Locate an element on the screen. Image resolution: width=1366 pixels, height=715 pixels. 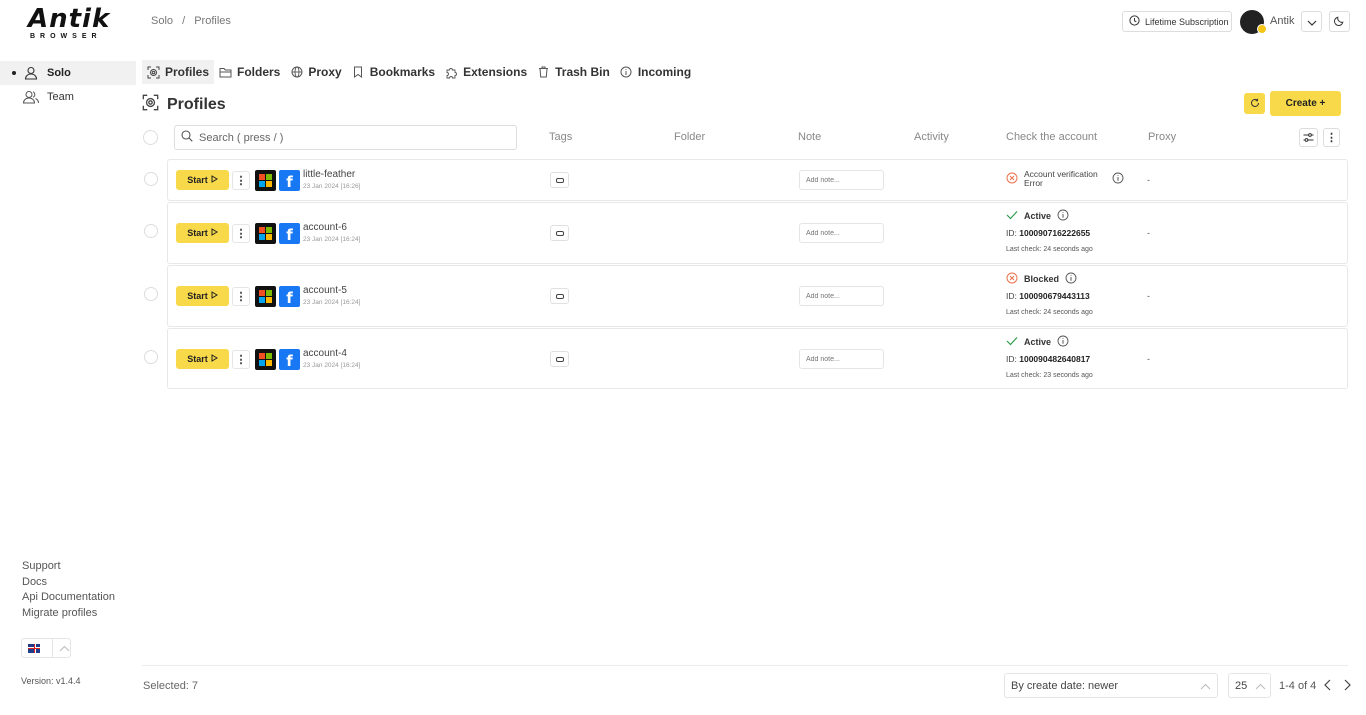
user-name: Antik is located at coordinates (1282, 21).